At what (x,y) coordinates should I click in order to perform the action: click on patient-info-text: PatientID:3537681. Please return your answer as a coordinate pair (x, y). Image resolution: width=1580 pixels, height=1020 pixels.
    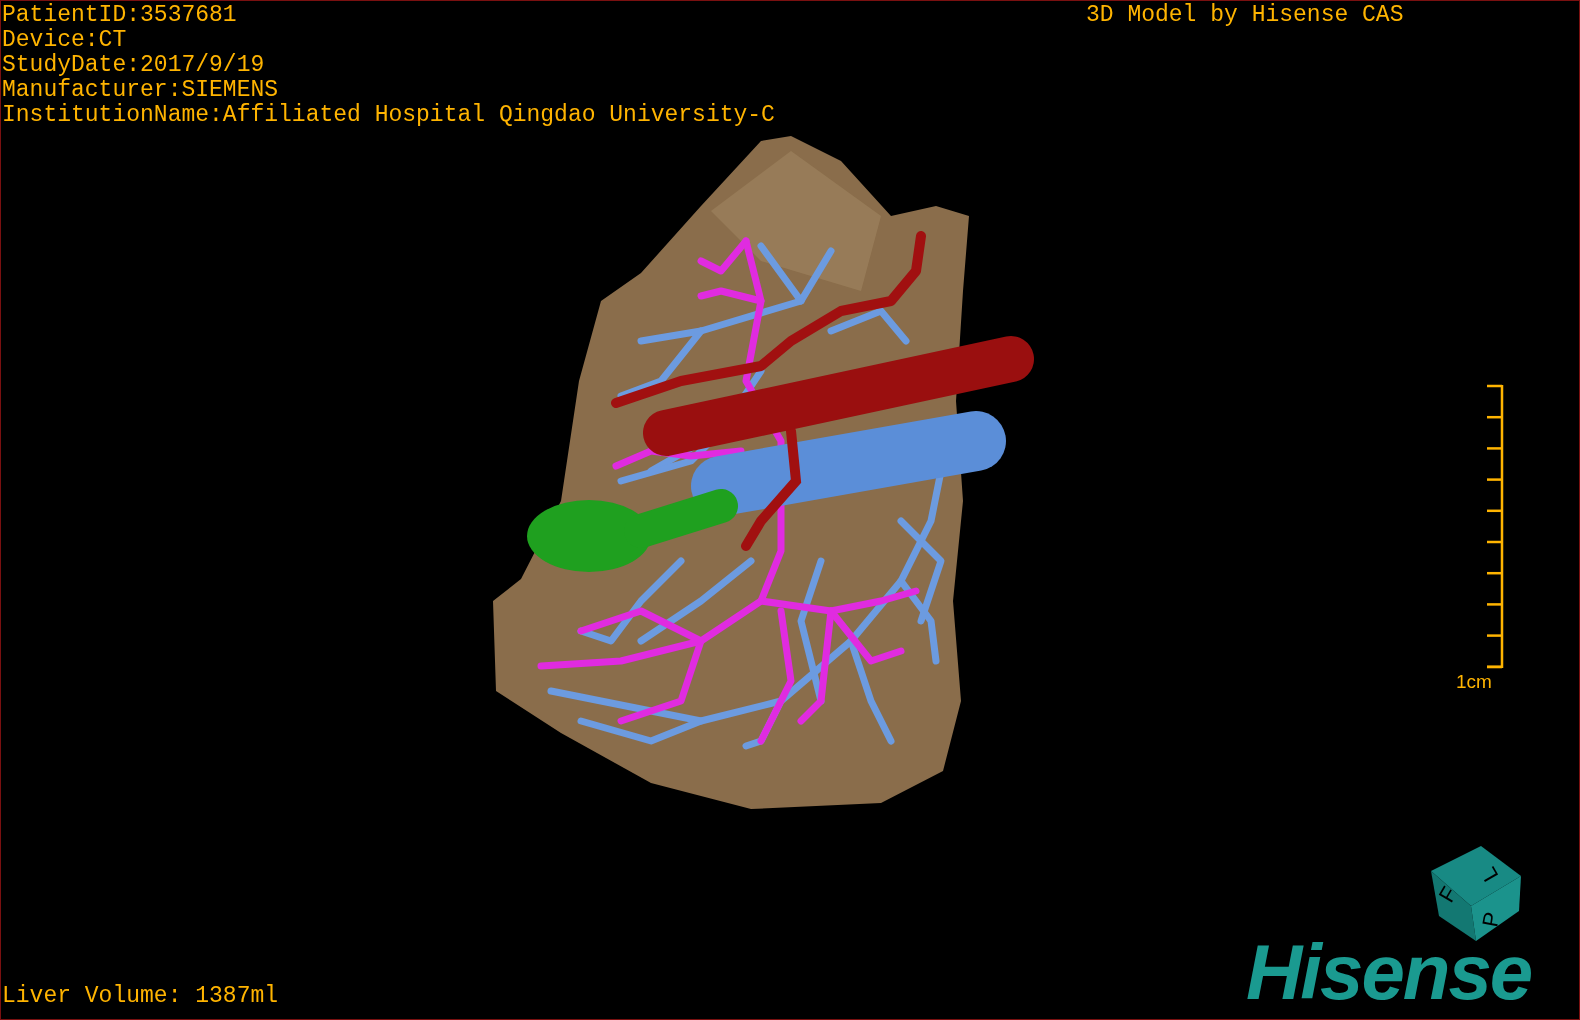
    Looking at the image, I should click on (120, 15).